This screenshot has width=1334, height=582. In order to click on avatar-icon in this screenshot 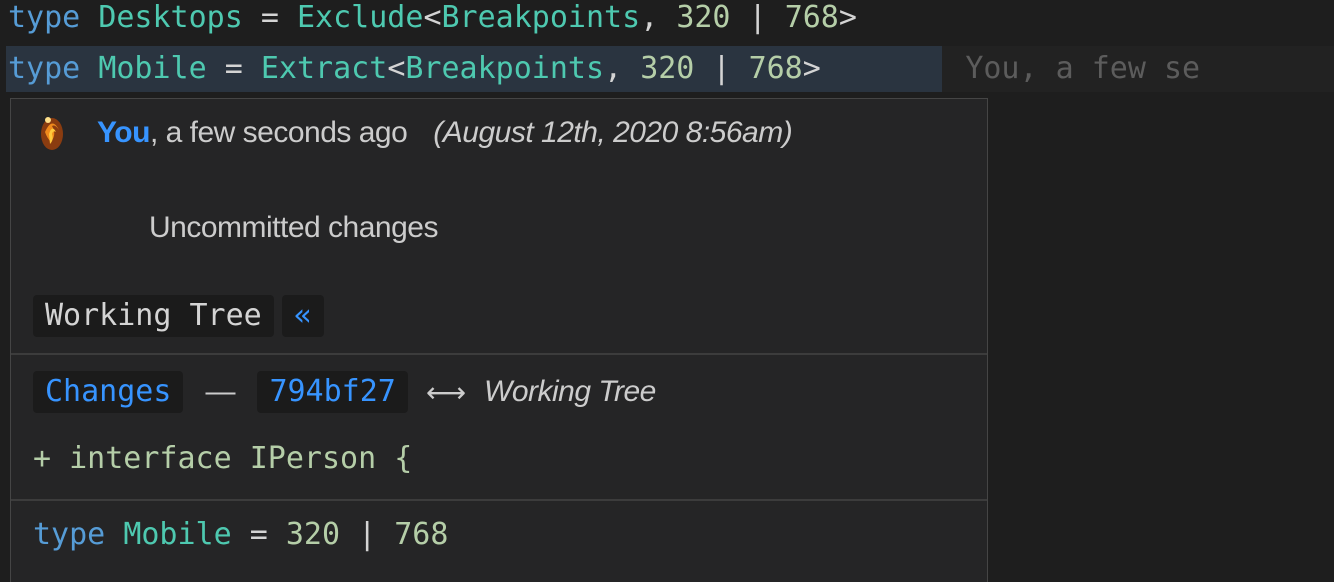, I will do `click(52, 133)`.